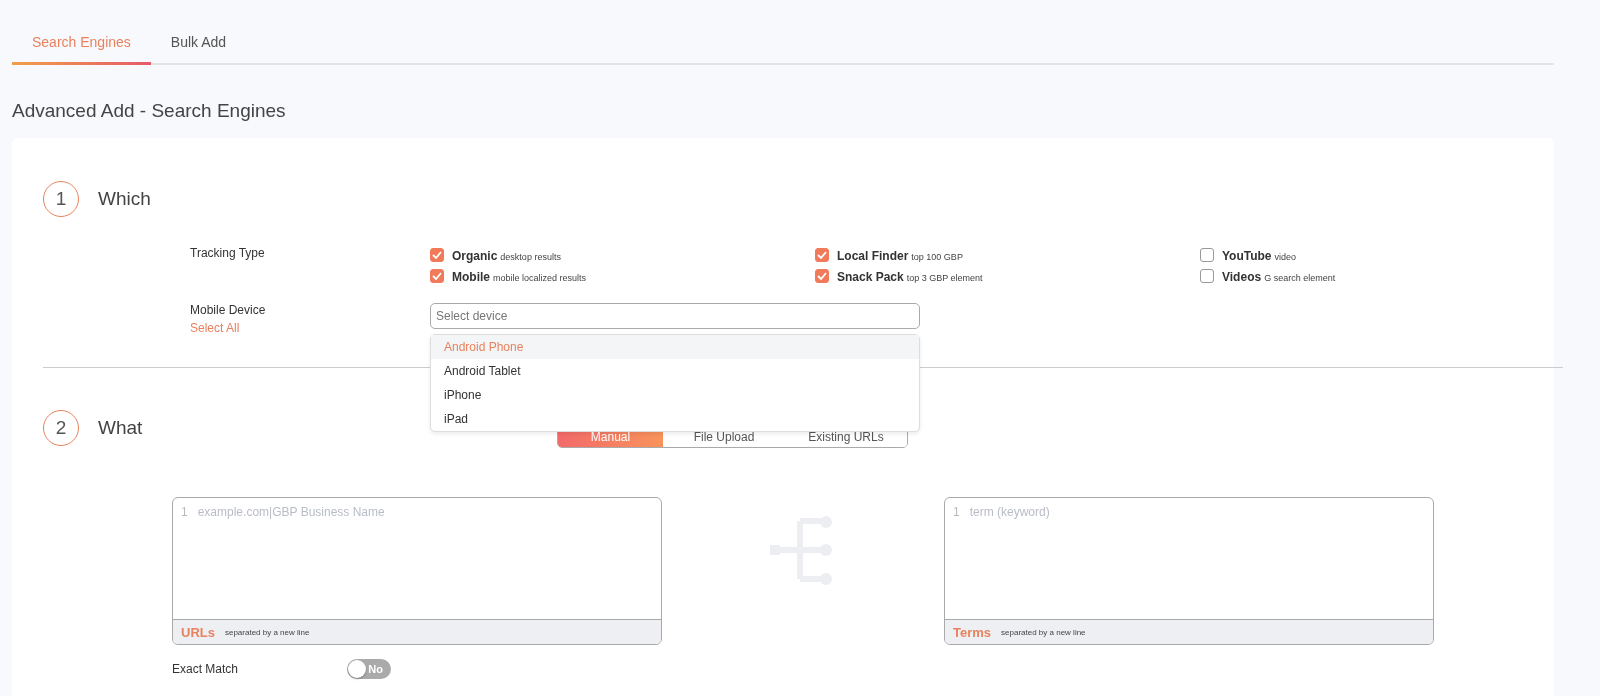  Describe the element at coordinates (944, 278) in the screenshot. I see `option-note: top 3 GBP element` at that location.